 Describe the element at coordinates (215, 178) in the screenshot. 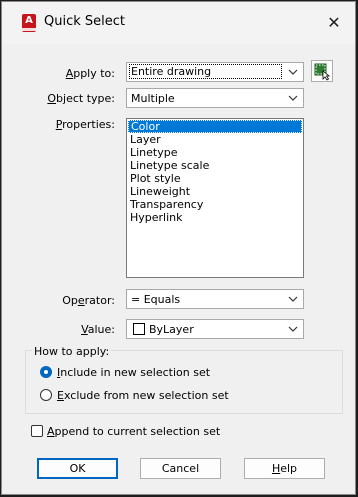

I see `list-item: Plot style` at that location.